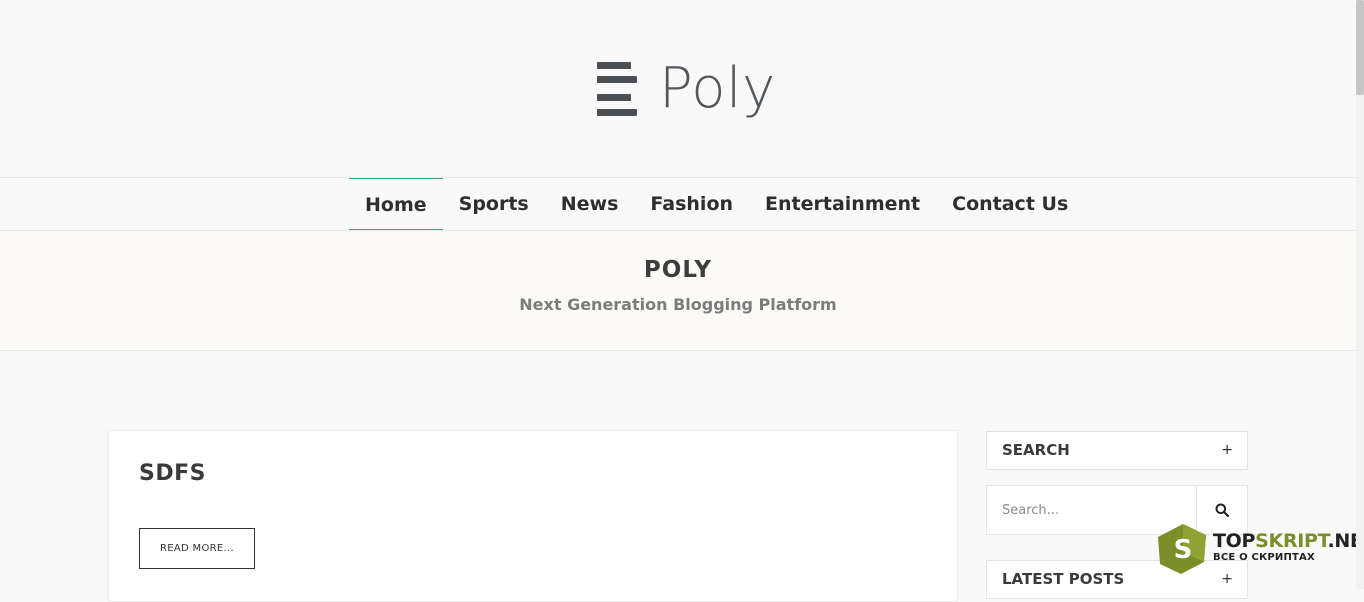 The image size is (1364, 602). What do you see at coordinates (1010, 204) in the screenshot?
I see `nav-item-contact-us: Contact Us` at bounding box center [1010, 204].